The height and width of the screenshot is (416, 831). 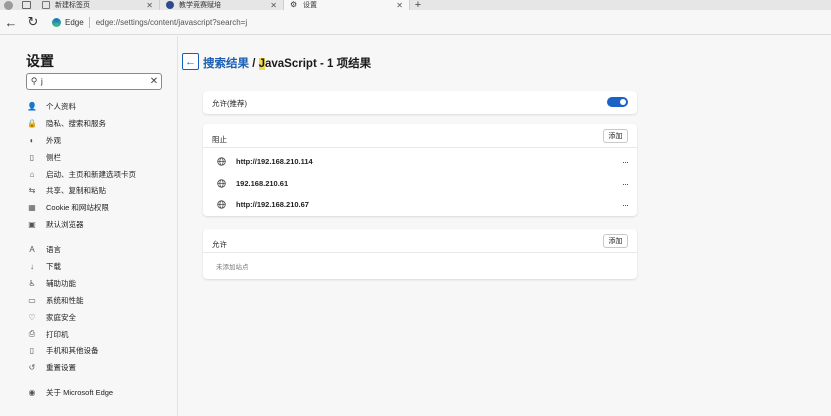 What do you see at coordinates (615, 136) in the screenshot?
I see `block-add-button: 添加` at bounding box center [615, 136].